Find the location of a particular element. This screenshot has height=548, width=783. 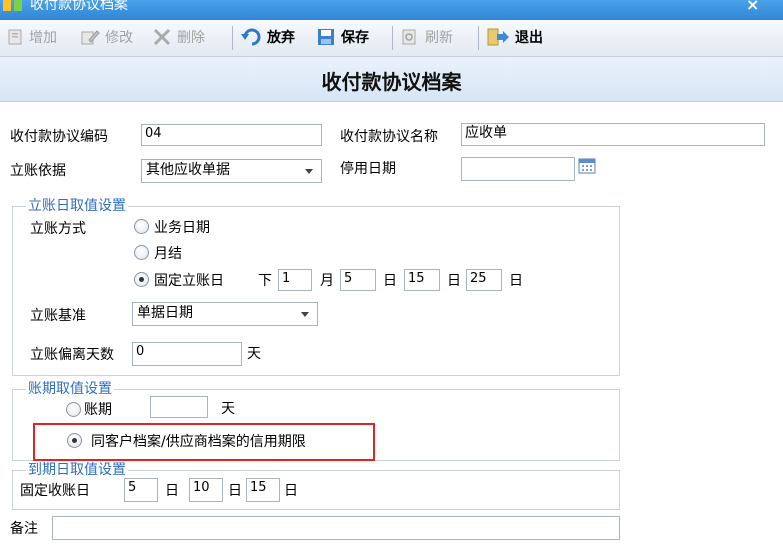

basis-select: 其他应收单据 is located at coordinates (231, 171).